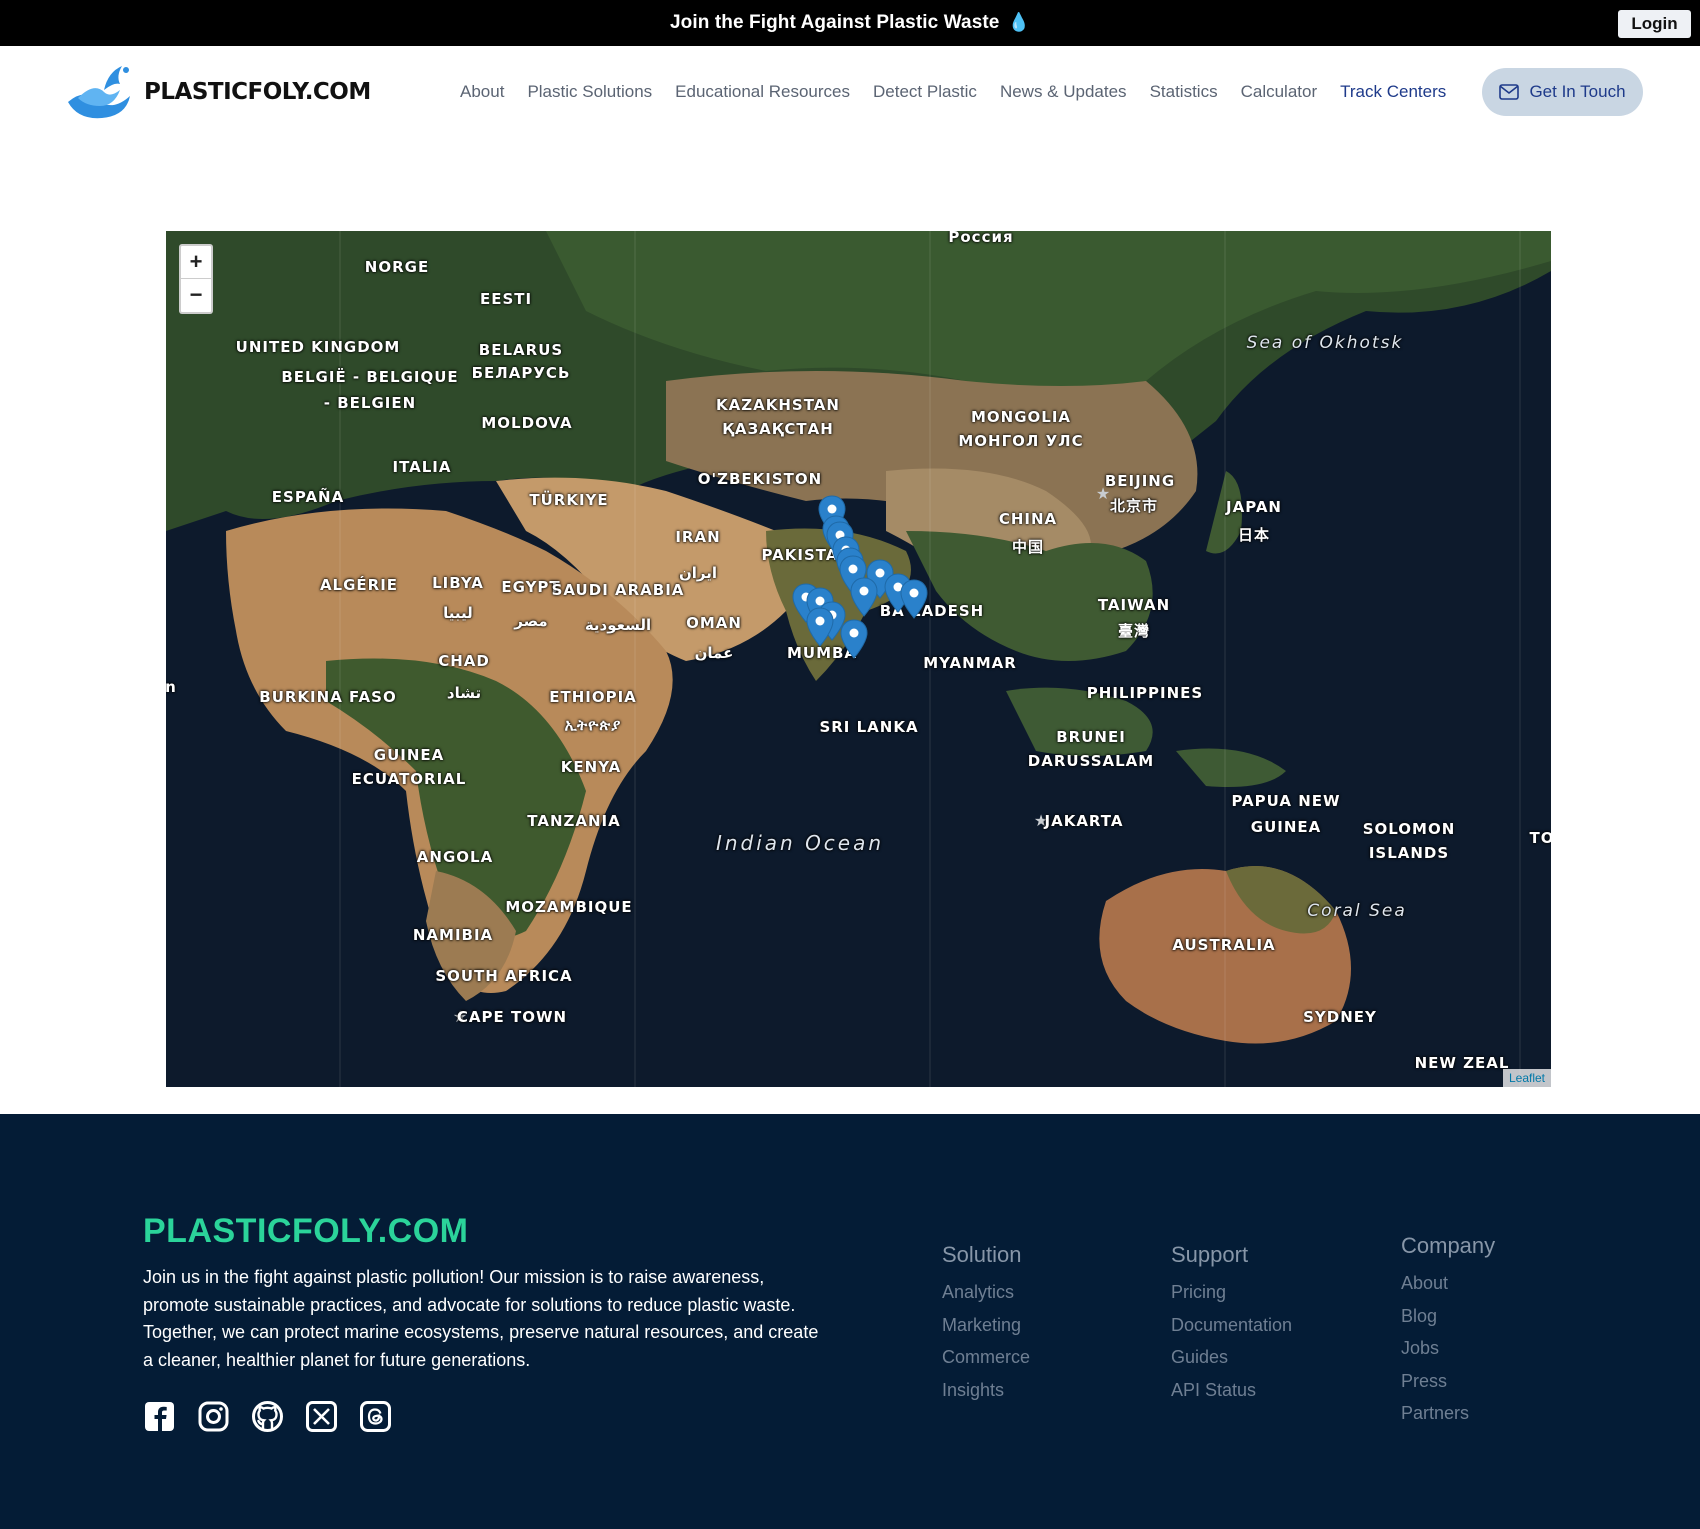 The width and height of the screenshot is (1700, 1529). What do you see at coordinates (1577, 91) in the screenshot?
I see `get-in-touch-label: Get In Touch` at bounding box center [1577, 91].